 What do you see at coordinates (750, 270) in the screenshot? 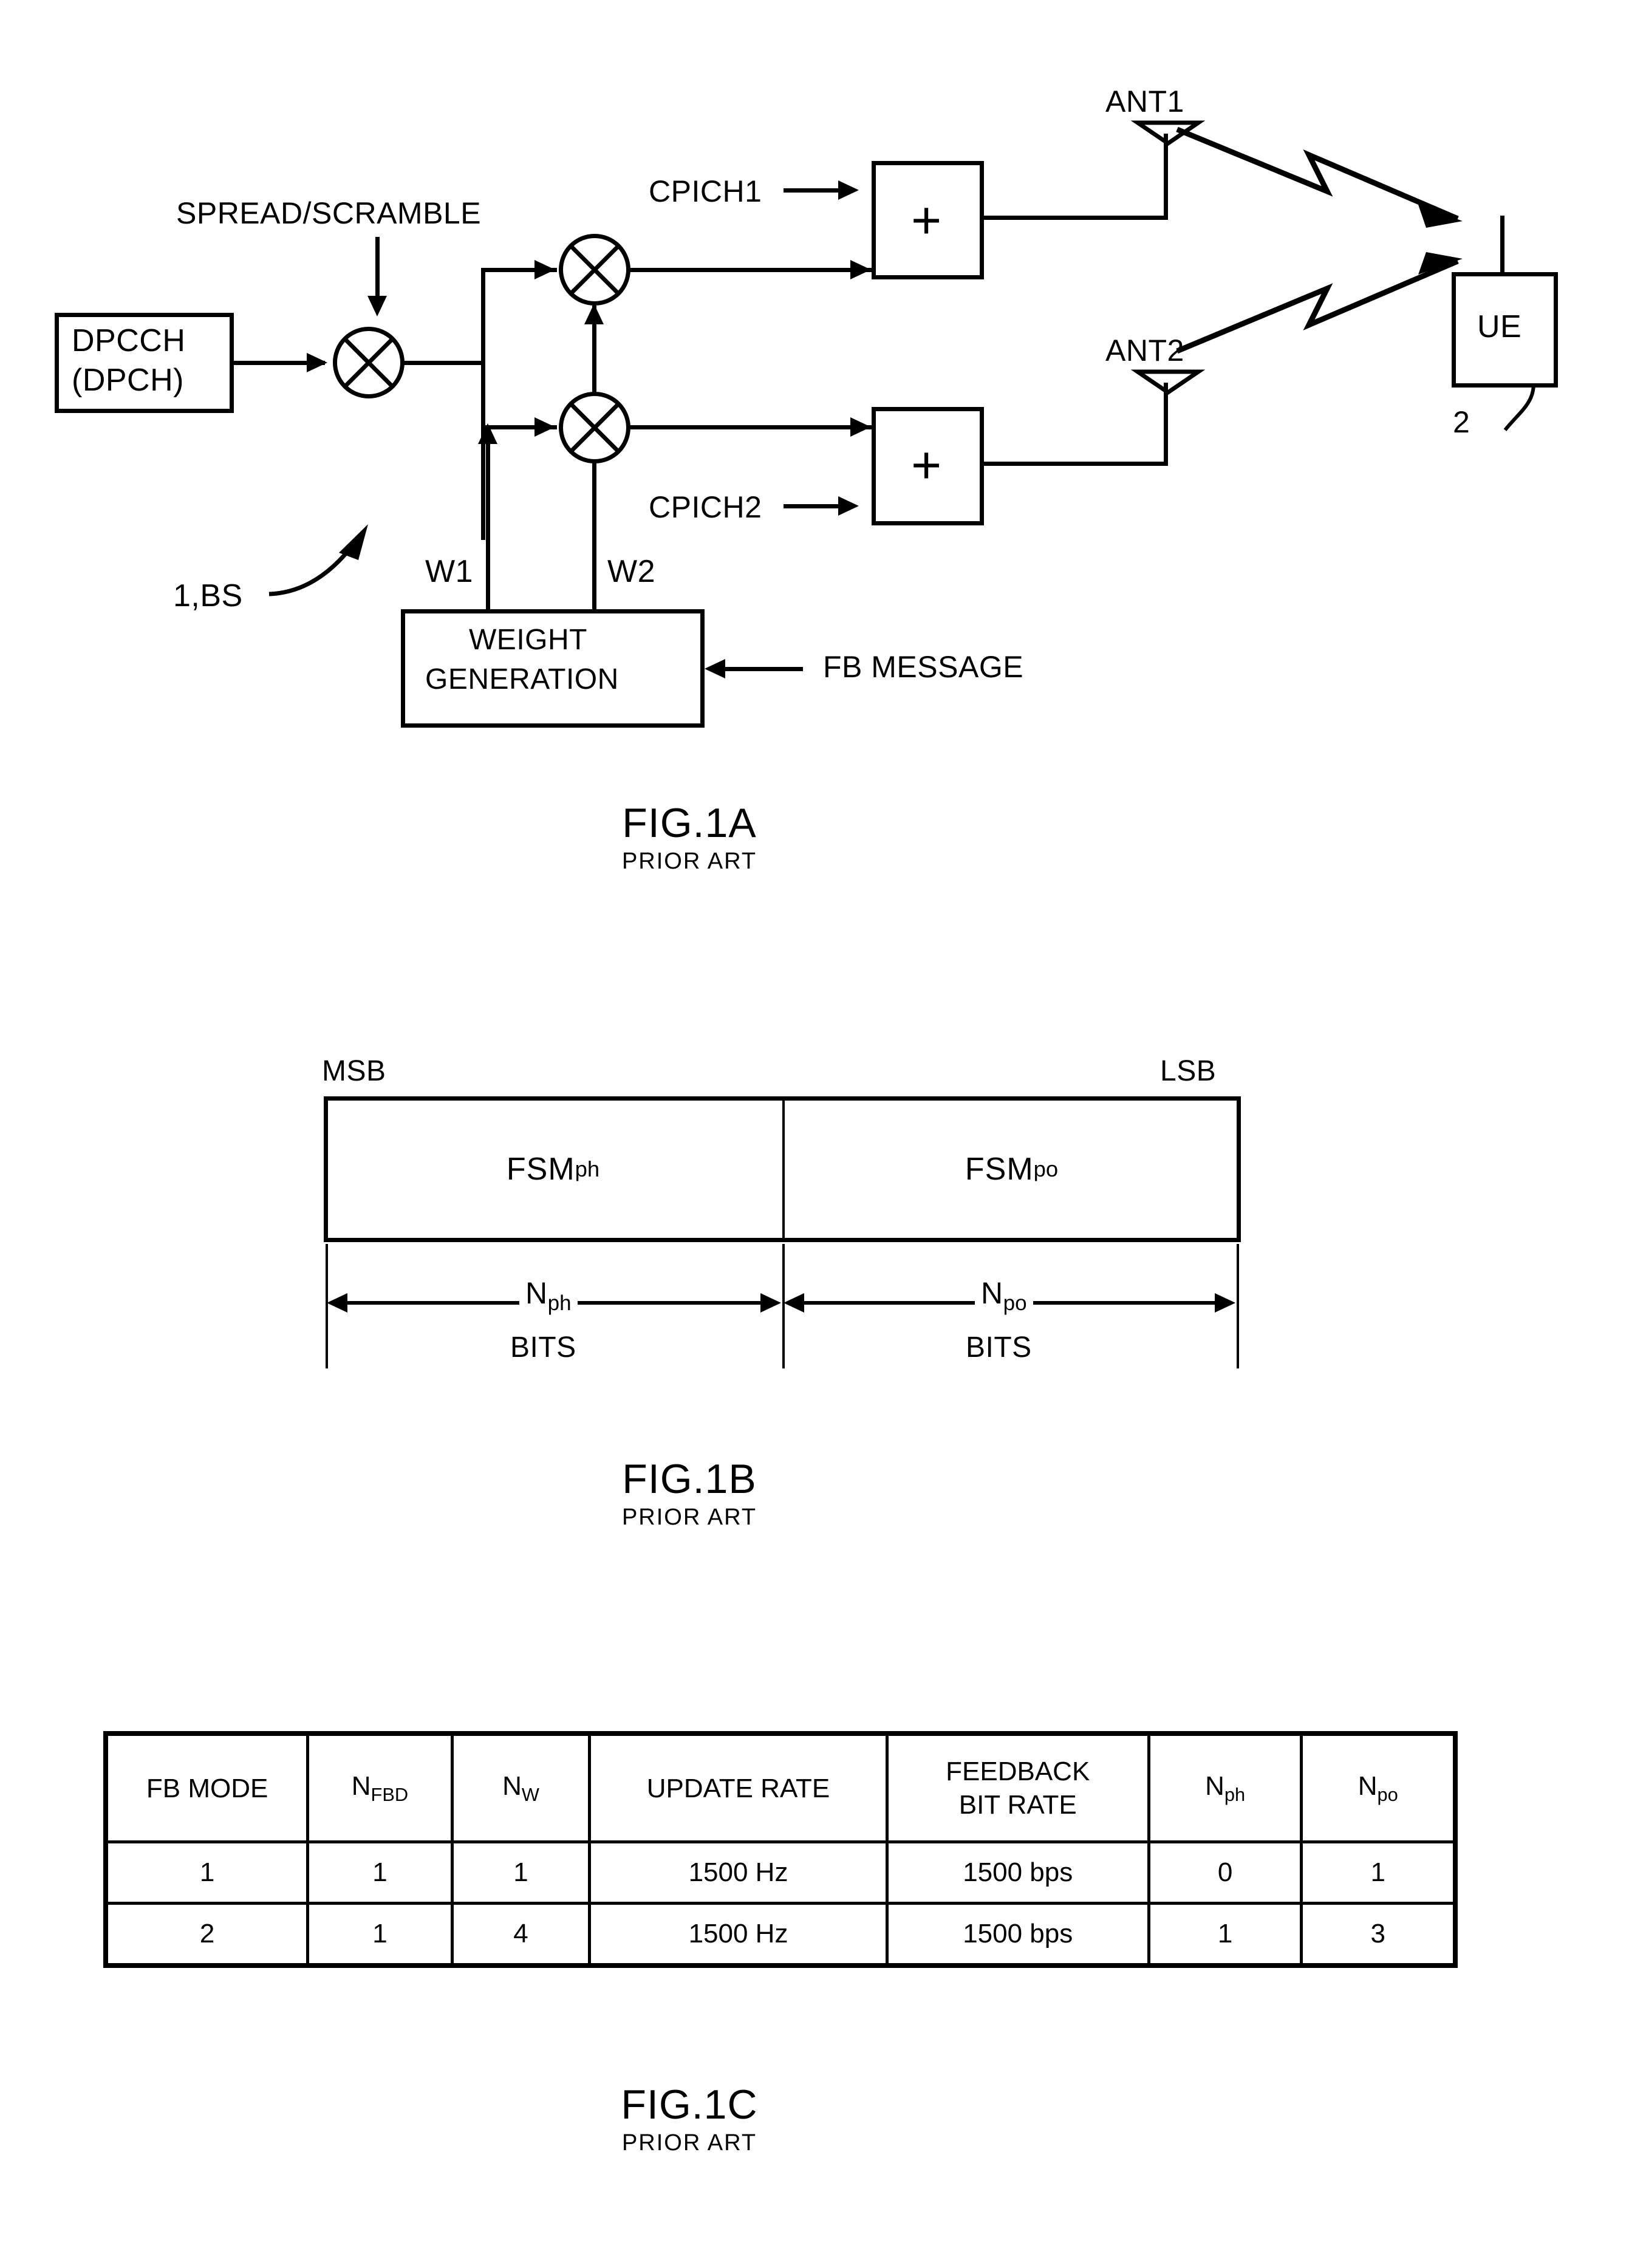
I see `upper-mixer-to-adder1-line` at bounding box center [750, 270].